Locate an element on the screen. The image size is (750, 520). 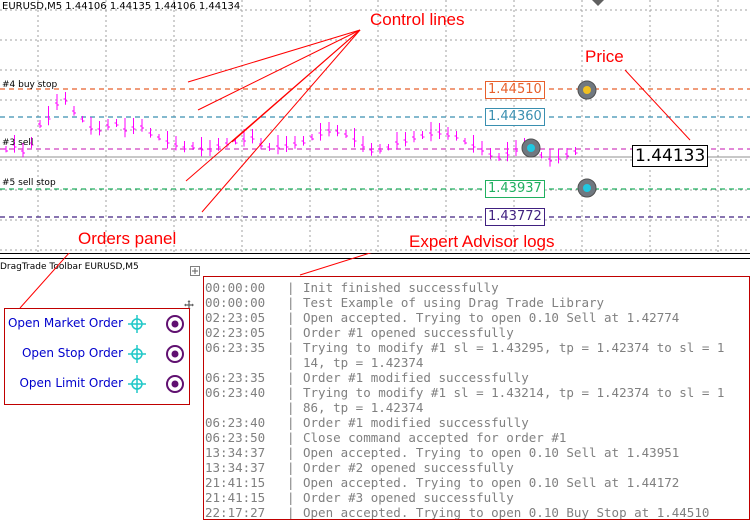
log-row: 13:34:37 | Order #2 opened successfully is located at coordinates (359, 467).